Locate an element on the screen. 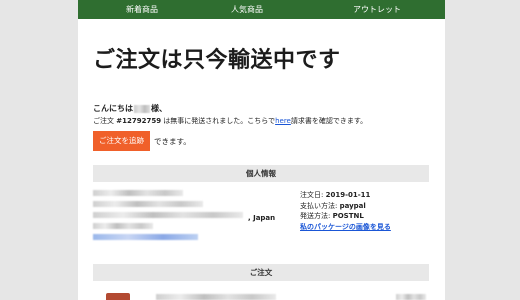  greeting-suffix: 様、 is located at coordinates (159, 108).